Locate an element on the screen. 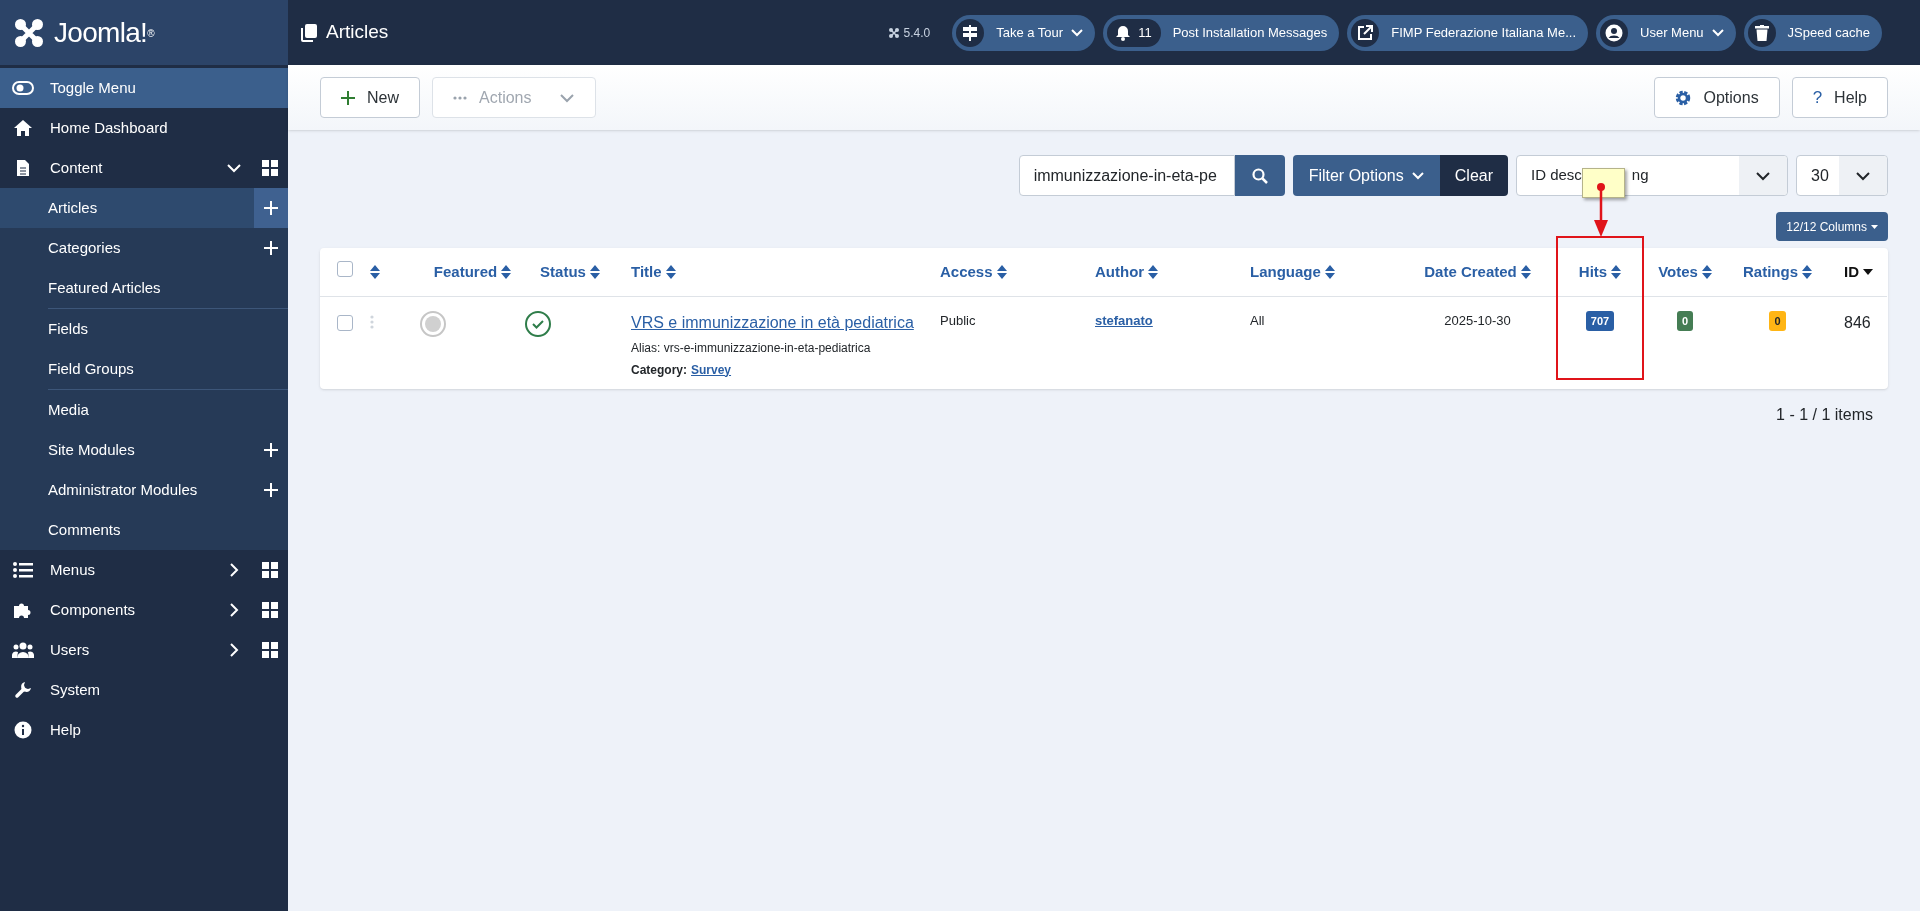 The image size is (1920, 911). pagination-text: 1 - 1 / 1 items is located at coordinates (1824, 414).